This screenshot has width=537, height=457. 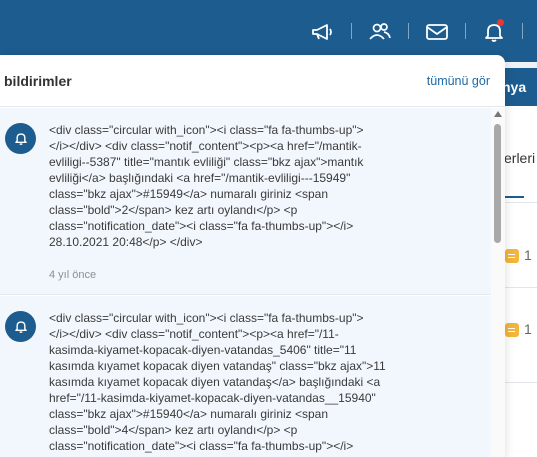 I want to click on scrollbar, so click(x=498, y=282).